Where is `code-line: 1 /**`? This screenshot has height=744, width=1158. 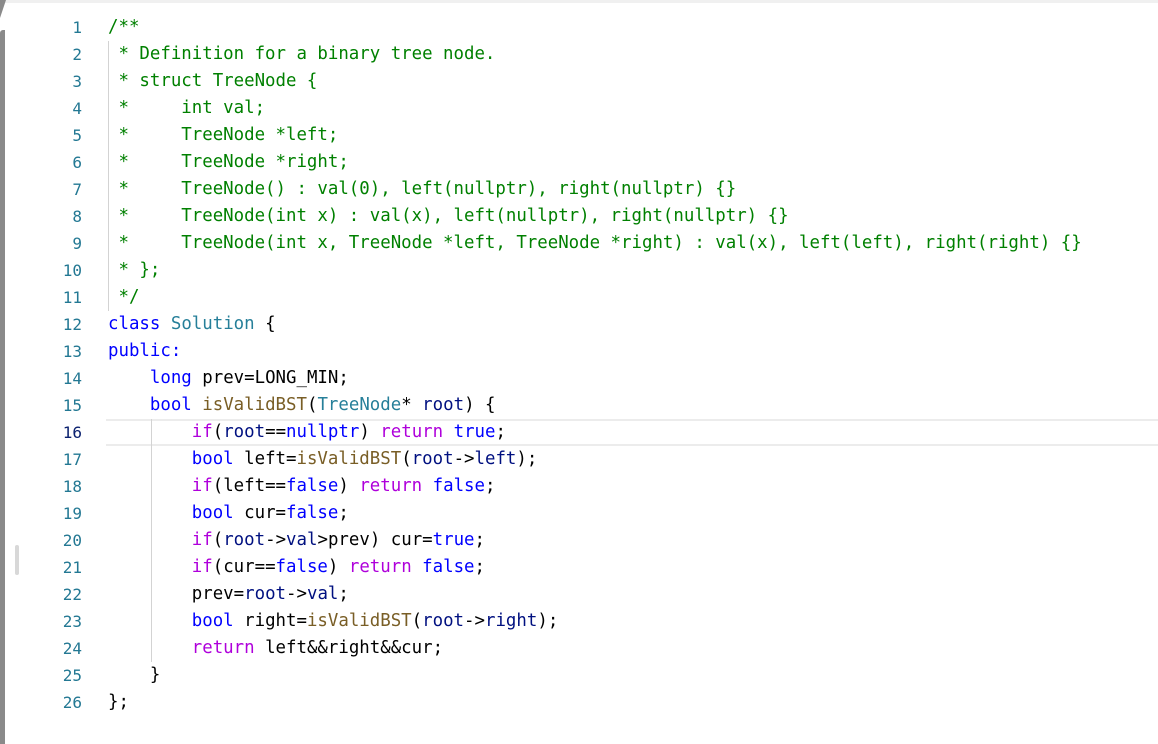 code-line: 1 /** is located at coordinates (579, 27).